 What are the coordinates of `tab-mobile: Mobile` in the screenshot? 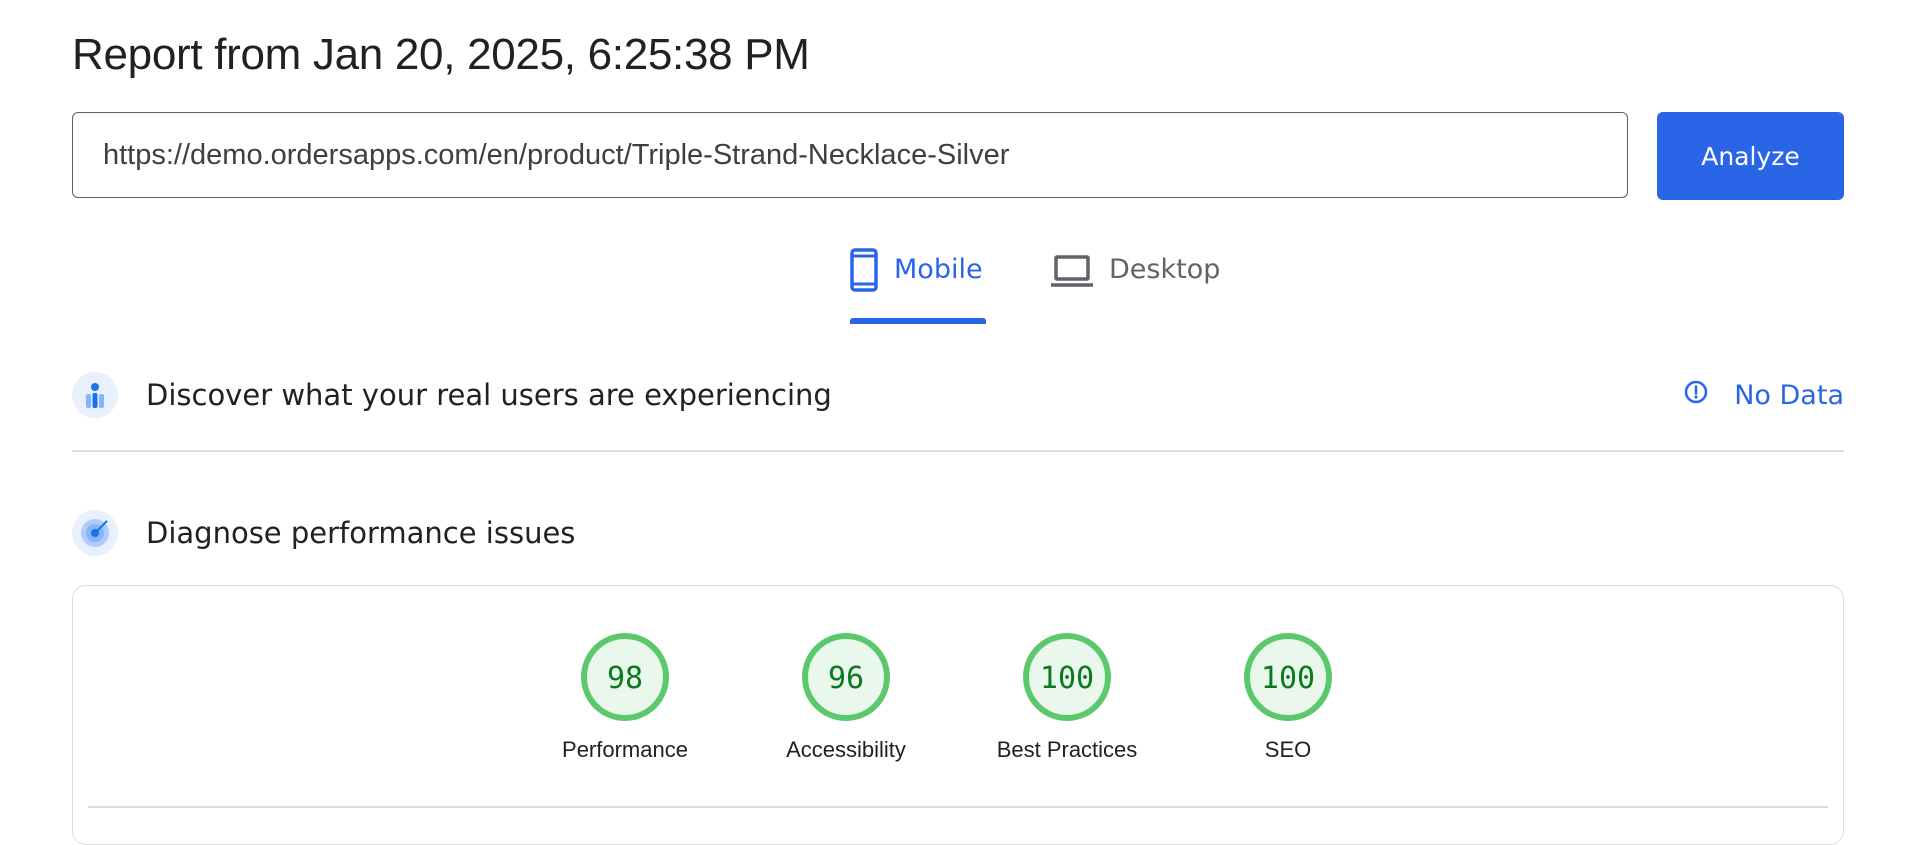 It's located at (916, 287).